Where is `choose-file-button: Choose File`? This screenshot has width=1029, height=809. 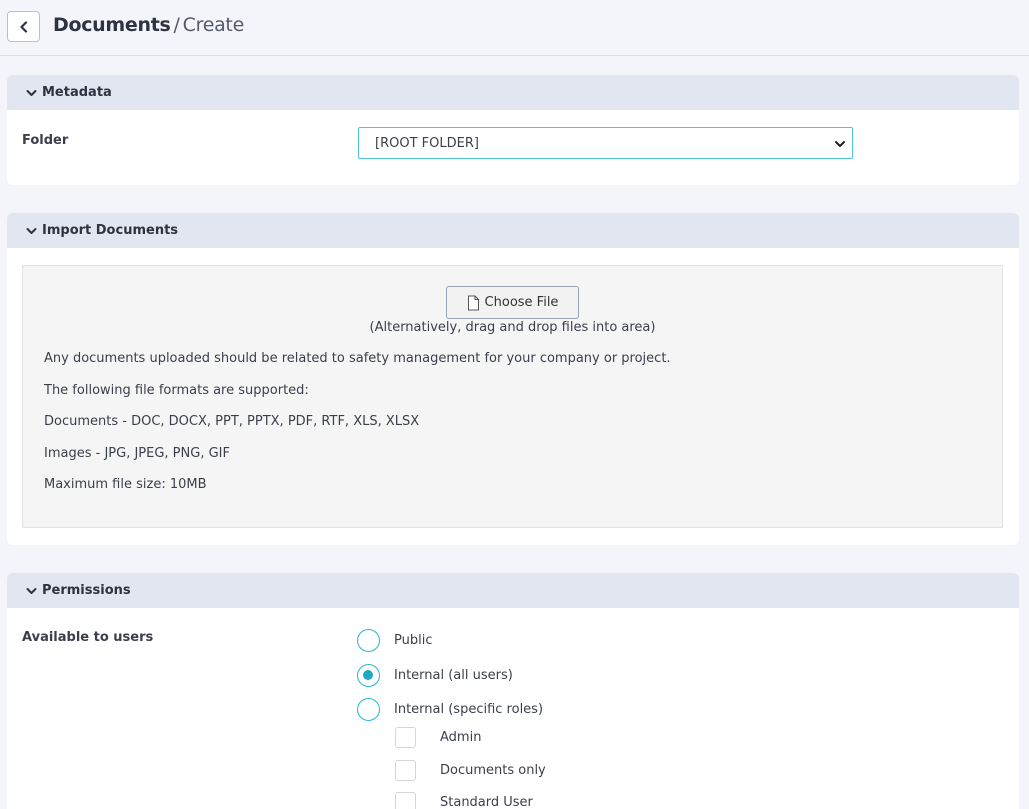
choose-file-button: Choose File is located at coordinates (512, 302).